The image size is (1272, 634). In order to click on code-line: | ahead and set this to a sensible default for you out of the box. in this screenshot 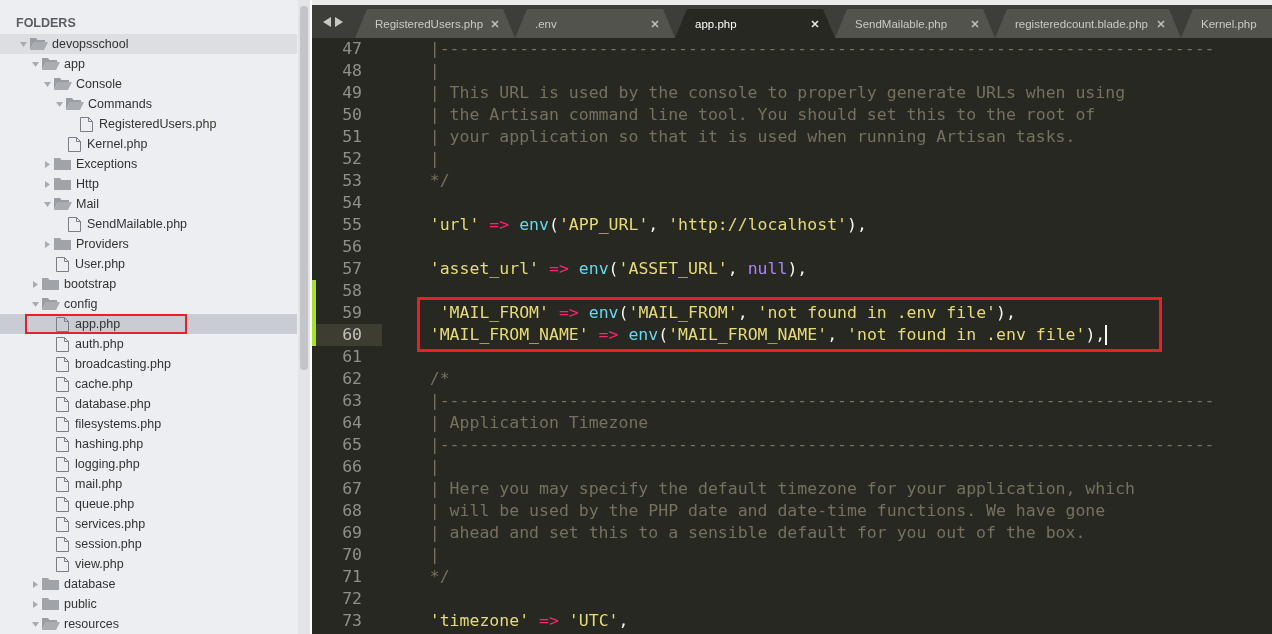, I will do `click(757, 532)`.